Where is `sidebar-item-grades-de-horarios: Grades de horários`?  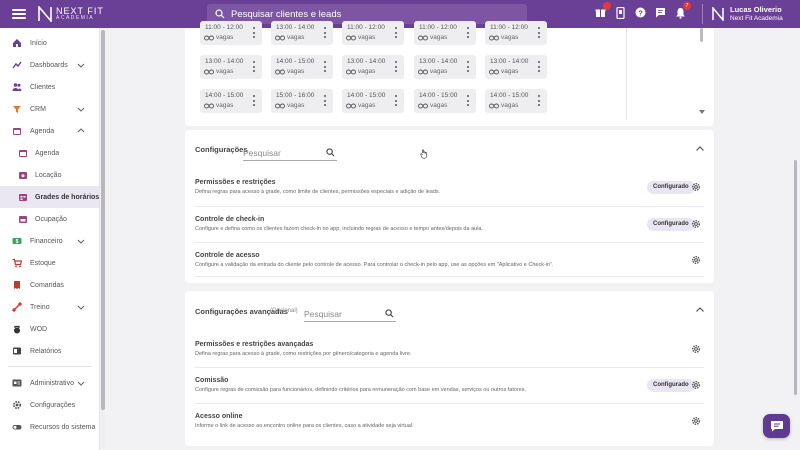 sidebar-item-grades-de-horarios: Grades de horários is located at coordinates (49, 197).